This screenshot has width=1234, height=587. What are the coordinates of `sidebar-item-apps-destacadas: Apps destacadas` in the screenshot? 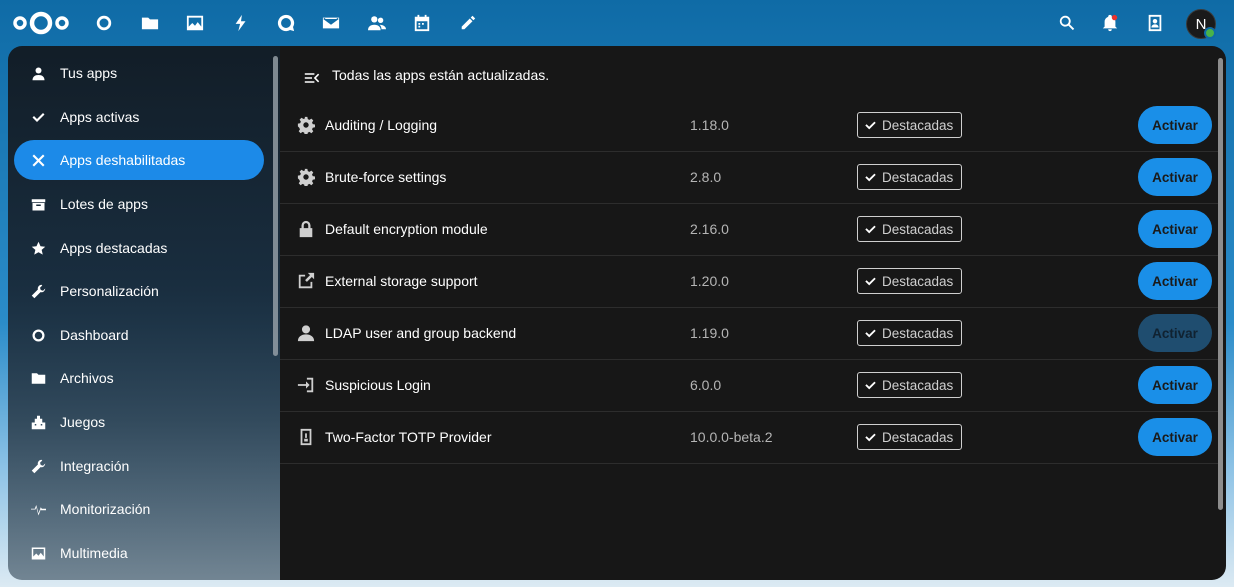 It's located at (139, 248).